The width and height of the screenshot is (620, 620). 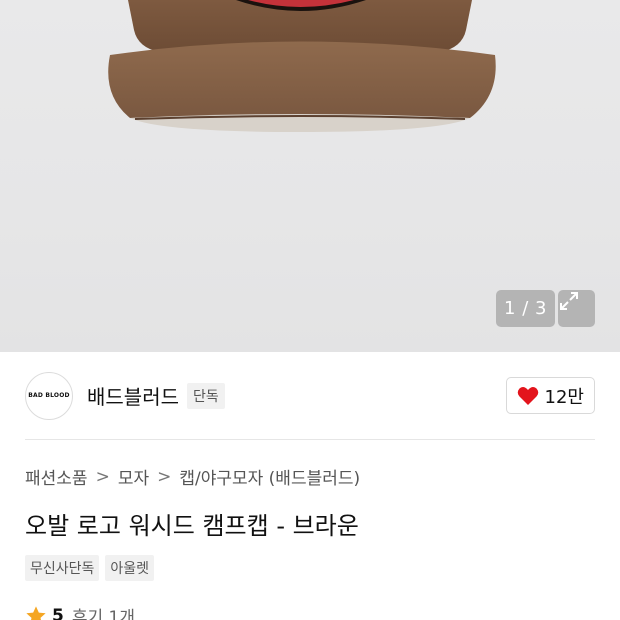 I want to click on rating-row: 5 후기 1개, so click(x=80, y=611).